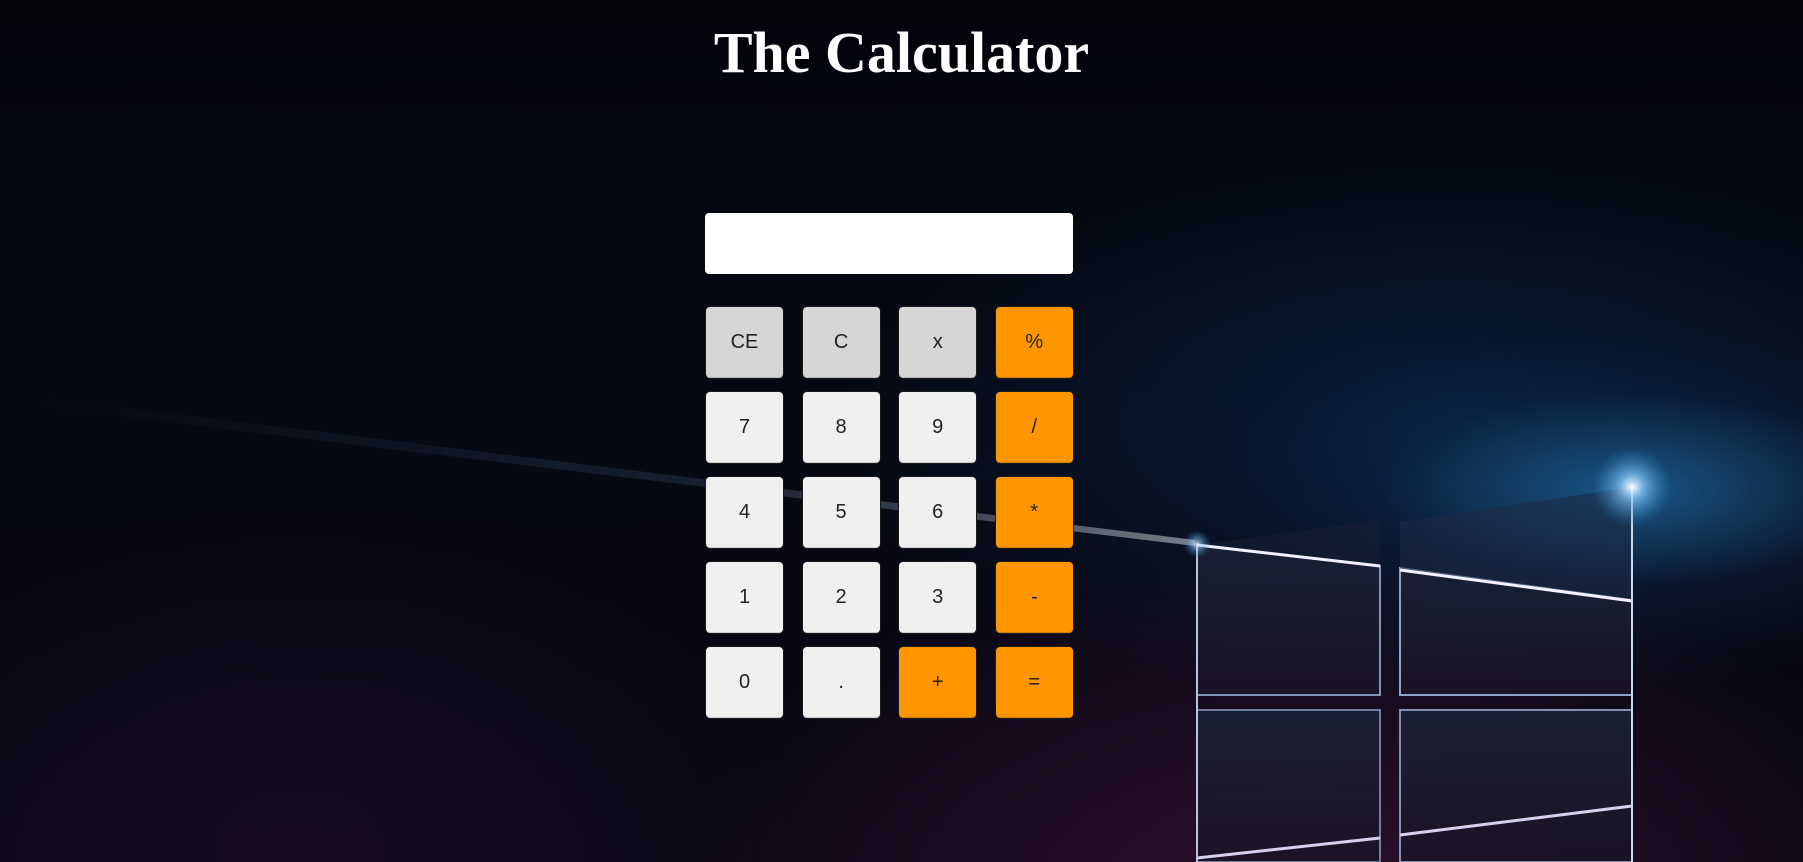 The height and width of the screenshot is (862, 1803). I want to click on clear-button: C, so click(841, 342).